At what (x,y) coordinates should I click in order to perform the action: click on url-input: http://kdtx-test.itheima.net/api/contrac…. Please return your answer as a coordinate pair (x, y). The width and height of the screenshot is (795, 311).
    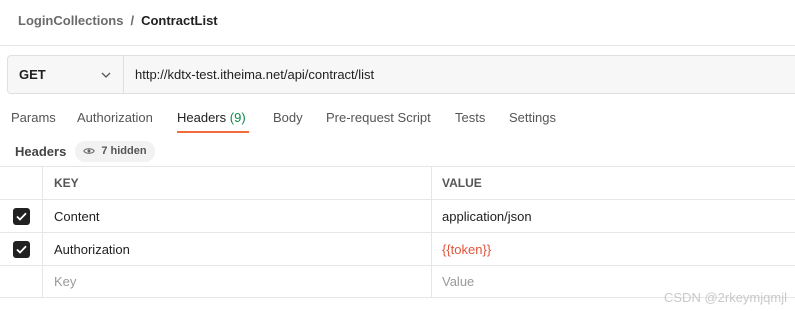
    Looking at the image, I should click on (459, 74).